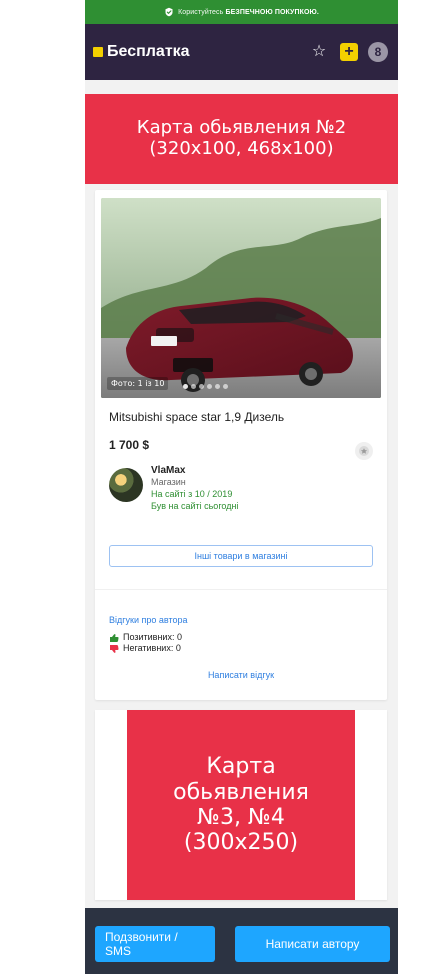 The height and width of the screenshot is (974, 442). I want to click on bottom-actions-bar: Подзвонити / SMS Написати автору, so click(241, 941).